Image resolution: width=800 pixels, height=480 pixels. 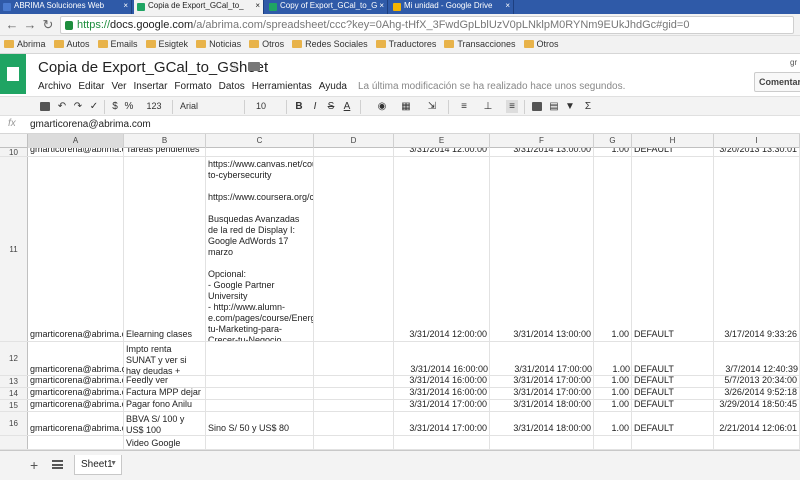 I want to click on select-all-corner, so click(x=14, y=141).